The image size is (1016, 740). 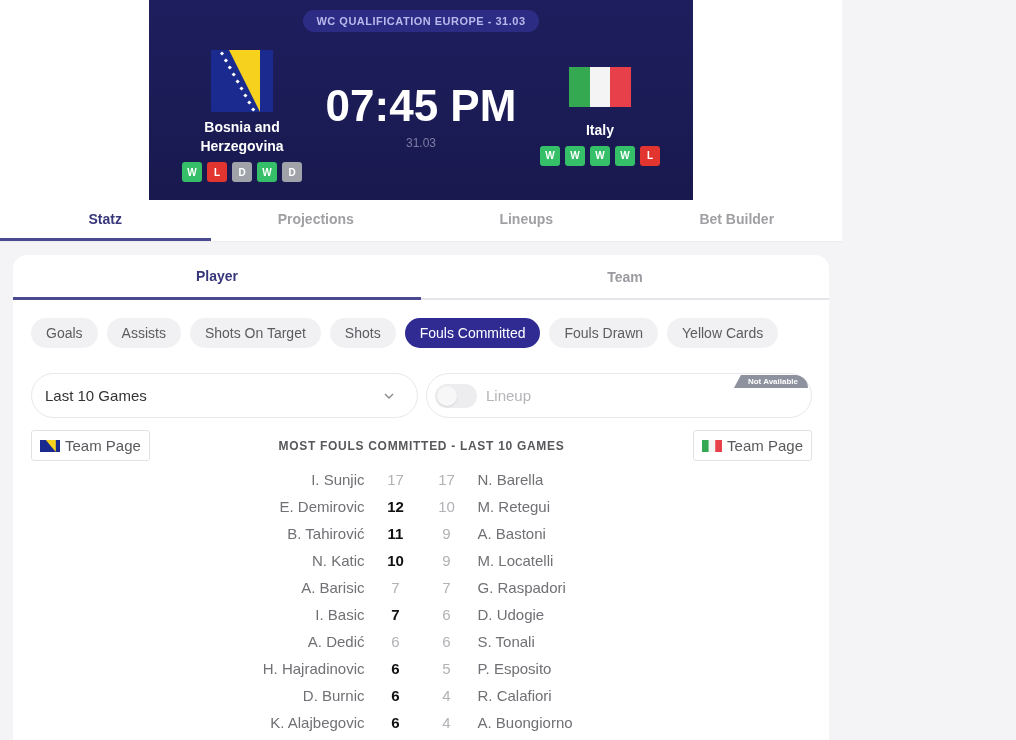 I want to click on player-name: A. Buongiorno, so click(x=525, y=722).